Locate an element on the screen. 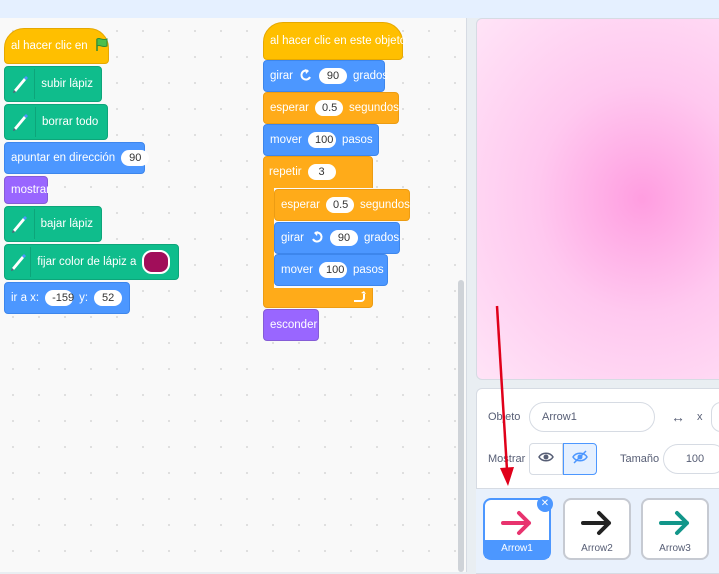  sprite-name: Arrow3 is located at coordinates (675, 548).